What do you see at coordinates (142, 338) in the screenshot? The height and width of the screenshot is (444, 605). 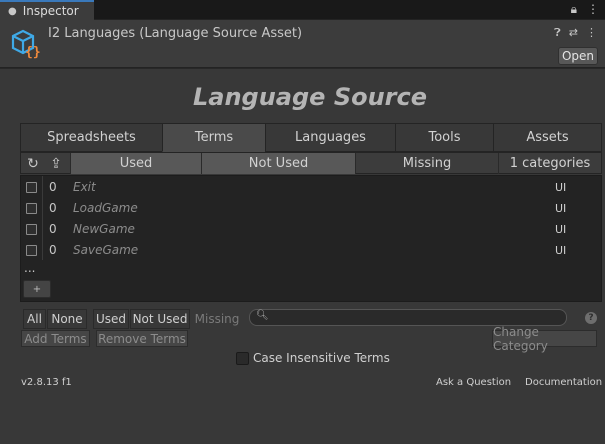 I see `remove-terms-button: Remove Terms` at bounding box center [142, 338].